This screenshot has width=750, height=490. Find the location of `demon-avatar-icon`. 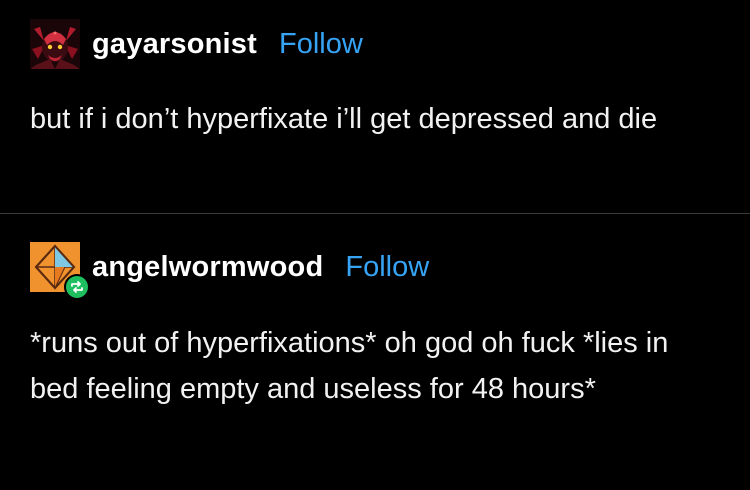

demon-avatar-icon is located at coordinates (55, 44).